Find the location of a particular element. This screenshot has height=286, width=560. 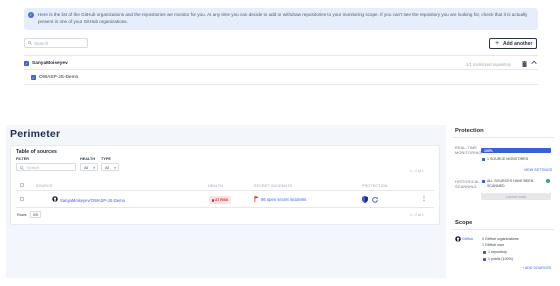

perimeter-title: Perimeter is located at coordinates (35, 134).